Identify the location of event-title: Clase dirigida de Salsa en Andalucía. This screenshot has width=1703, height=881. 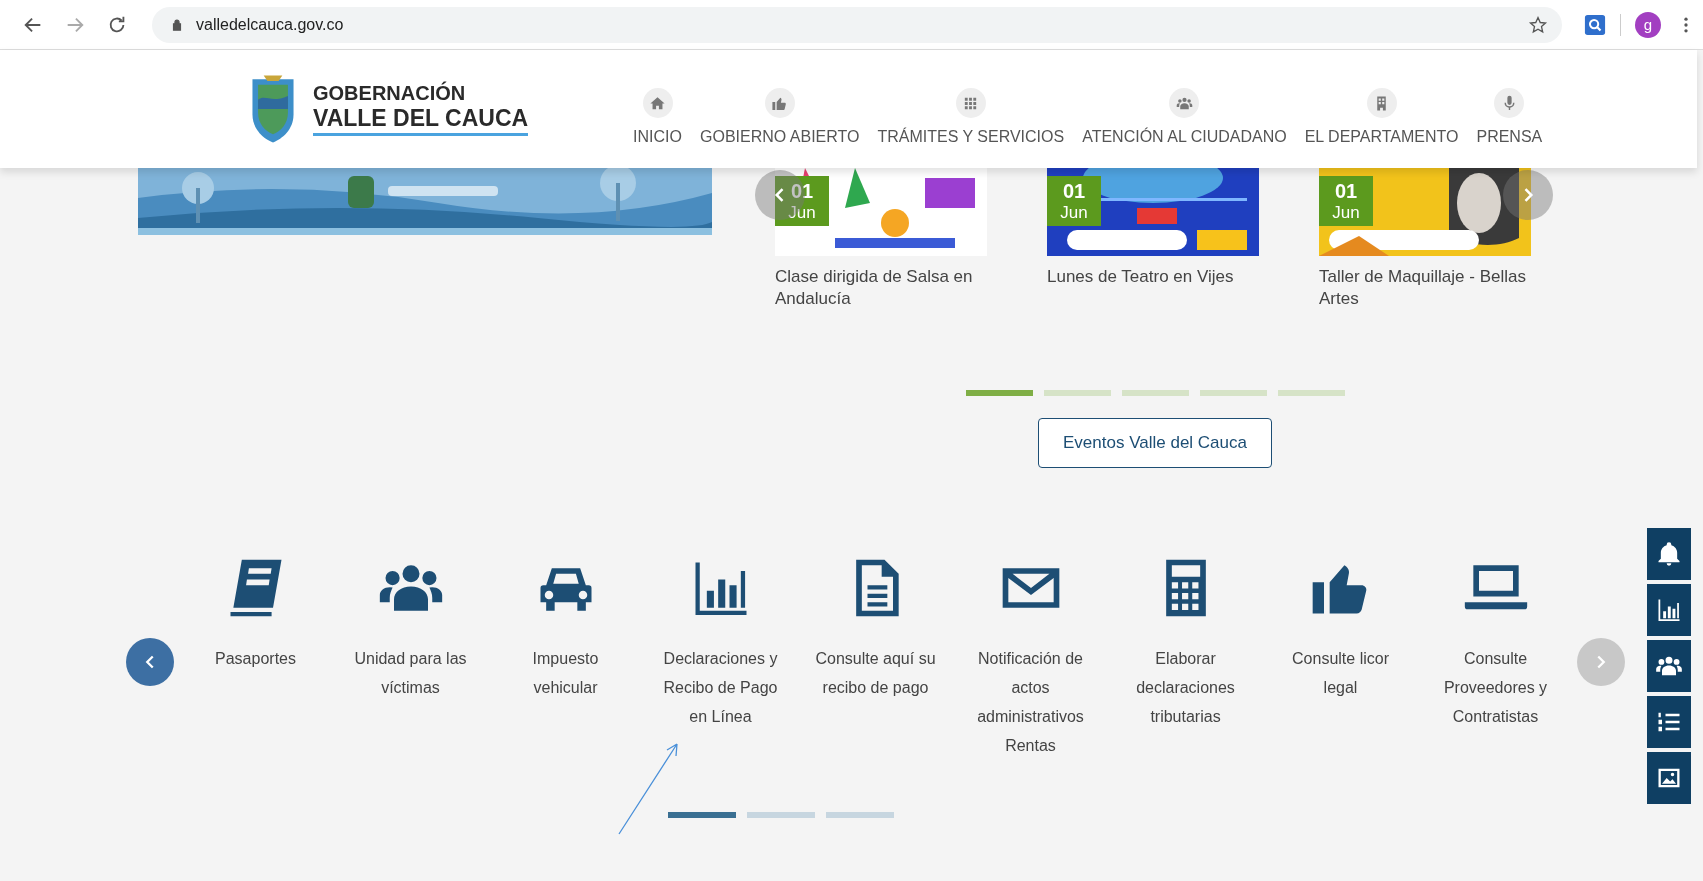
(881, 288).